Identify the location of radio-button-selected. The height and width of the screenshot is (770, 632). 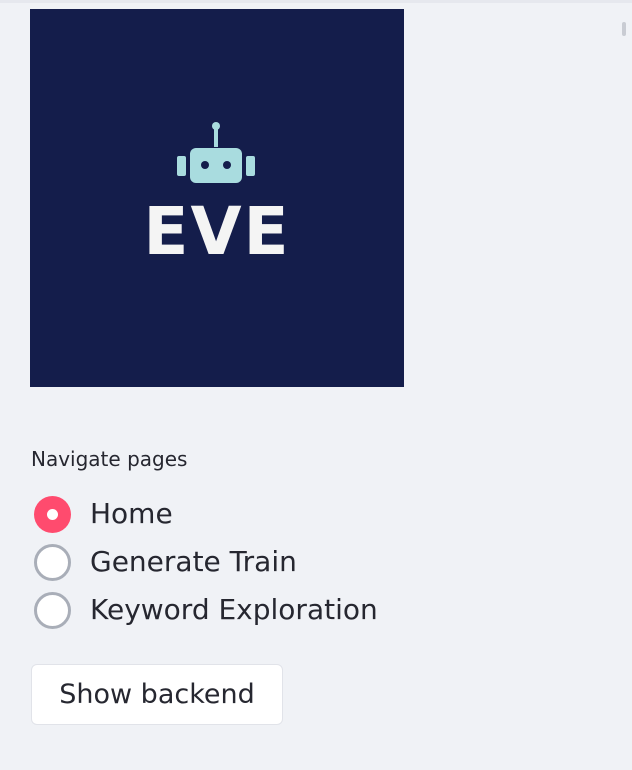
(52, 514).